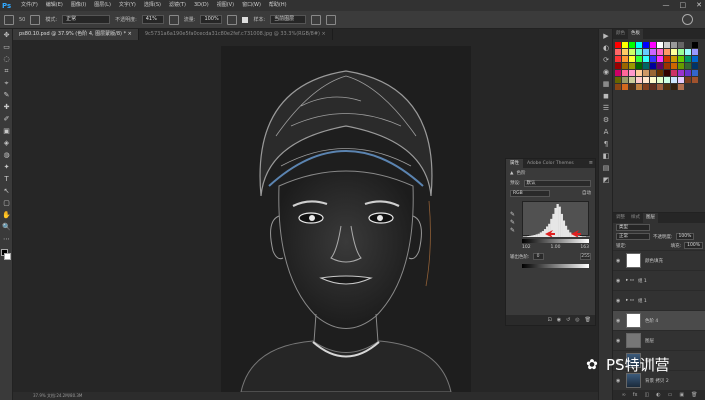 This screenshot has height=400, width=705. What do you see at coordinates (606, 120) in the screenshot?
I see `panel-shortcut-icon: ⚙` at bounding box center [606, 120].